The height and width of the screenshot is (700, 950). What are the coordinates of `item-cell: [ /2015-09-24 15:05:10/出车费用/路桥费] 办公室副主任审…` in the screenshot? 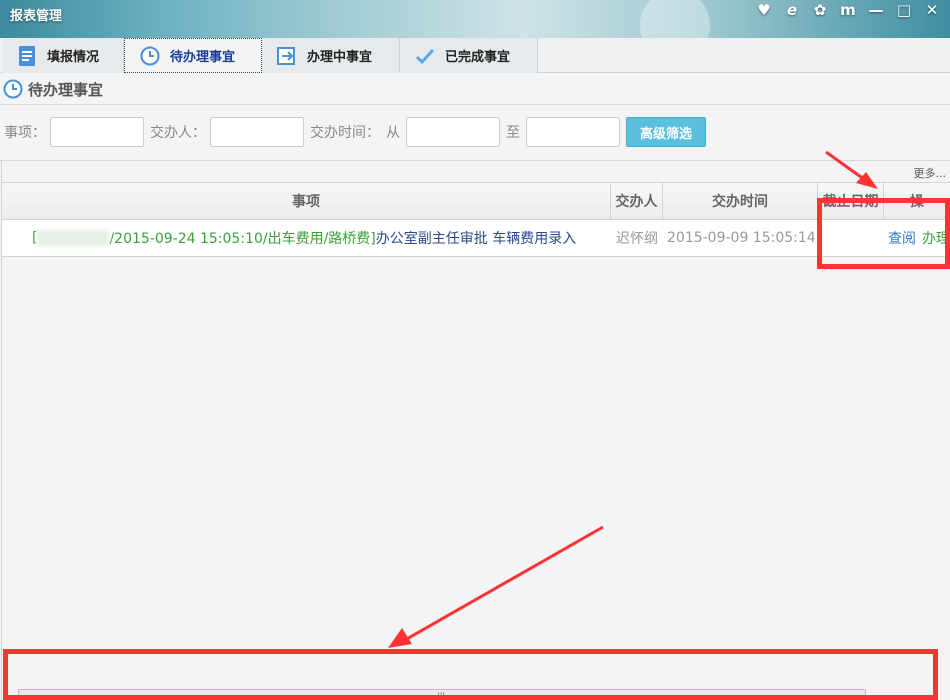 It's located at (306, 238).